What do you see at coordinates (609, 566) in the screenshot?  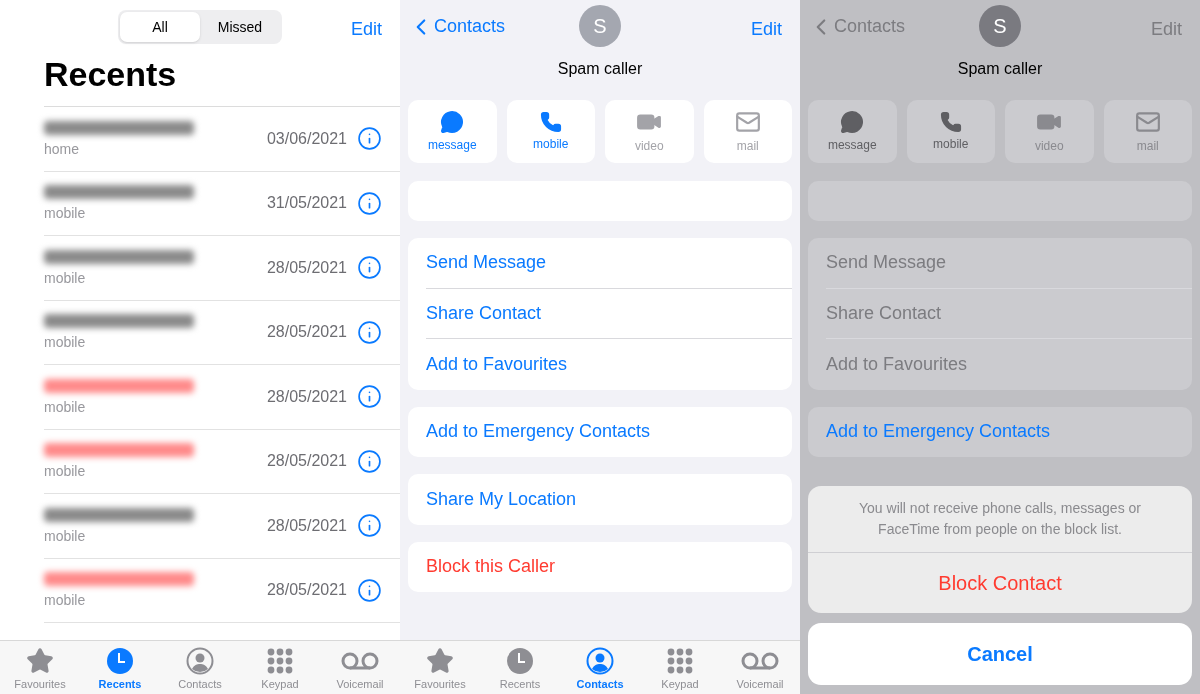 I see `menu-item: Block this Caller` at bounding box center [609, 566].